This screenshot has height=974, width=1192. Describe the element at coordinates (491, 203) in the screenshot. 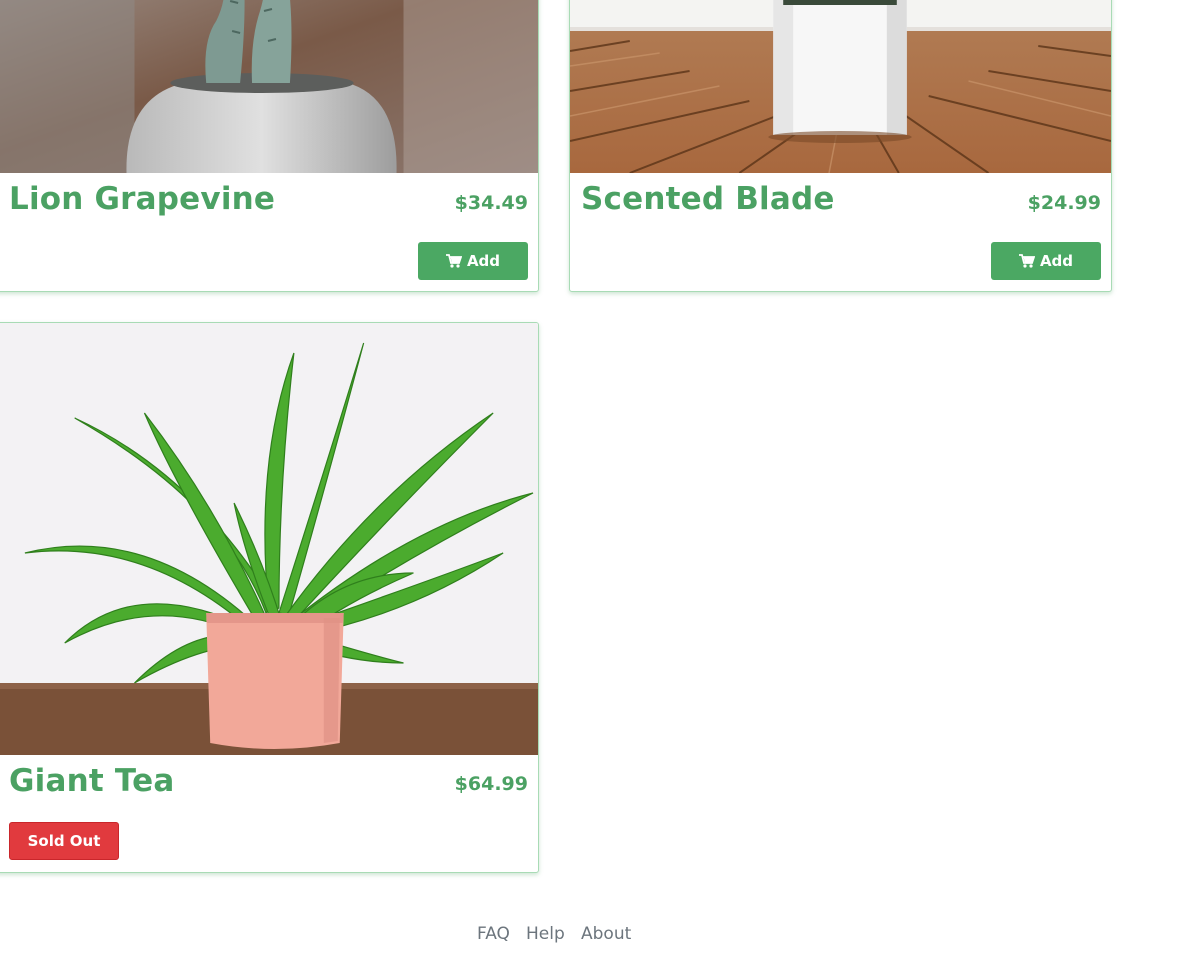

I see `product-price: $34.49` at that location.